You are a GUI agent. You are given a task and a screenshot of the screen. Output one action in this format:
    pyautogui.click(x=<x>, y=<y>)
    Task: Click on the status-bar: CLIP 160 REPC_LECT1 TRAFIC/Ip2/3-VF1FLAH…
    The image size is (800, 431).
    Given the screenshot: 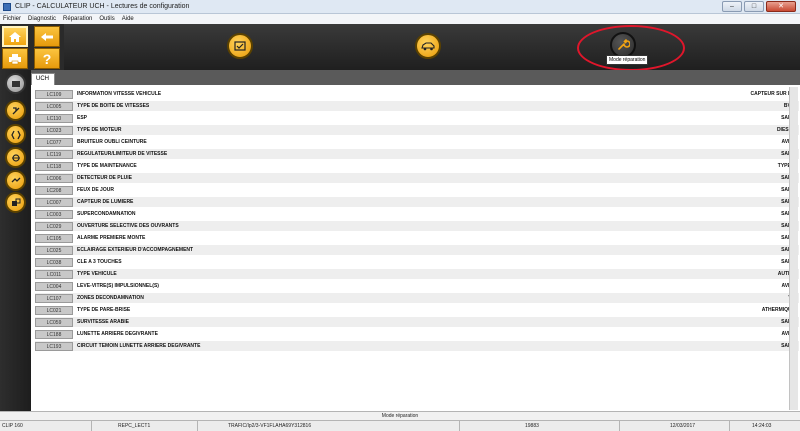 What is the action you would take?
    pyautogui.click(x=400, y=425)
    